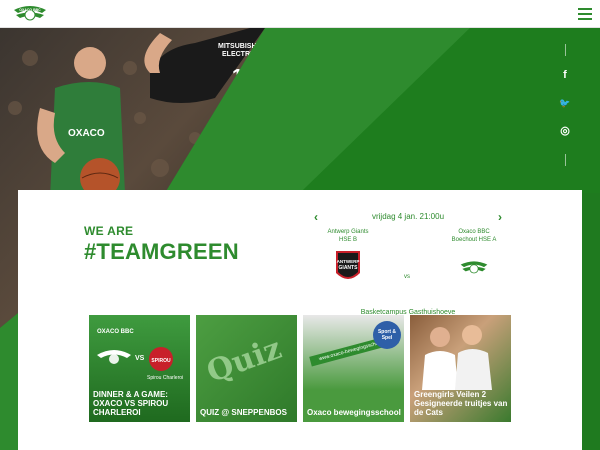 Image resolution: width=600 pixels, height=450 pixels. I want to click on away-team: Oxaco BBC Boechout HSE A, so click(474, 255).